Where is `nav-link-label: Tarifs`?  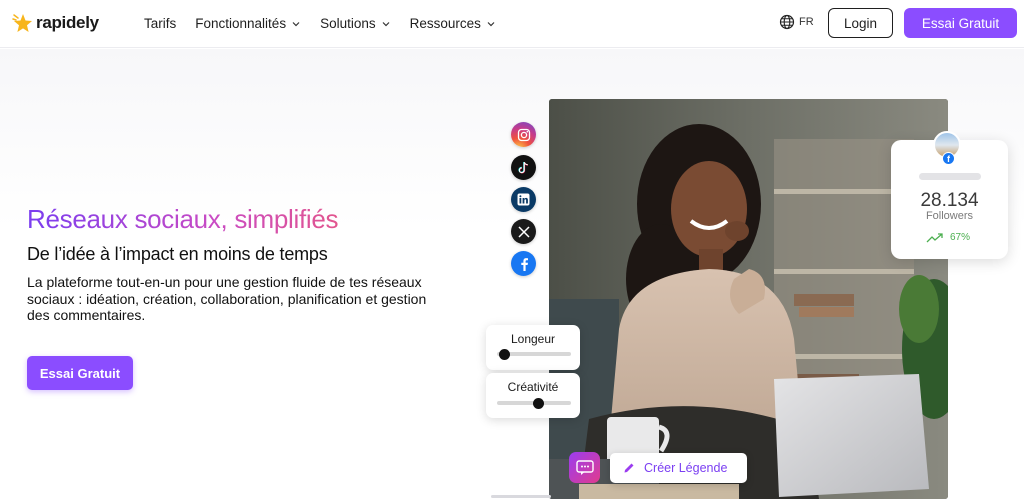
nav-link-label: Tarifs is located at coordinates (160, 23).